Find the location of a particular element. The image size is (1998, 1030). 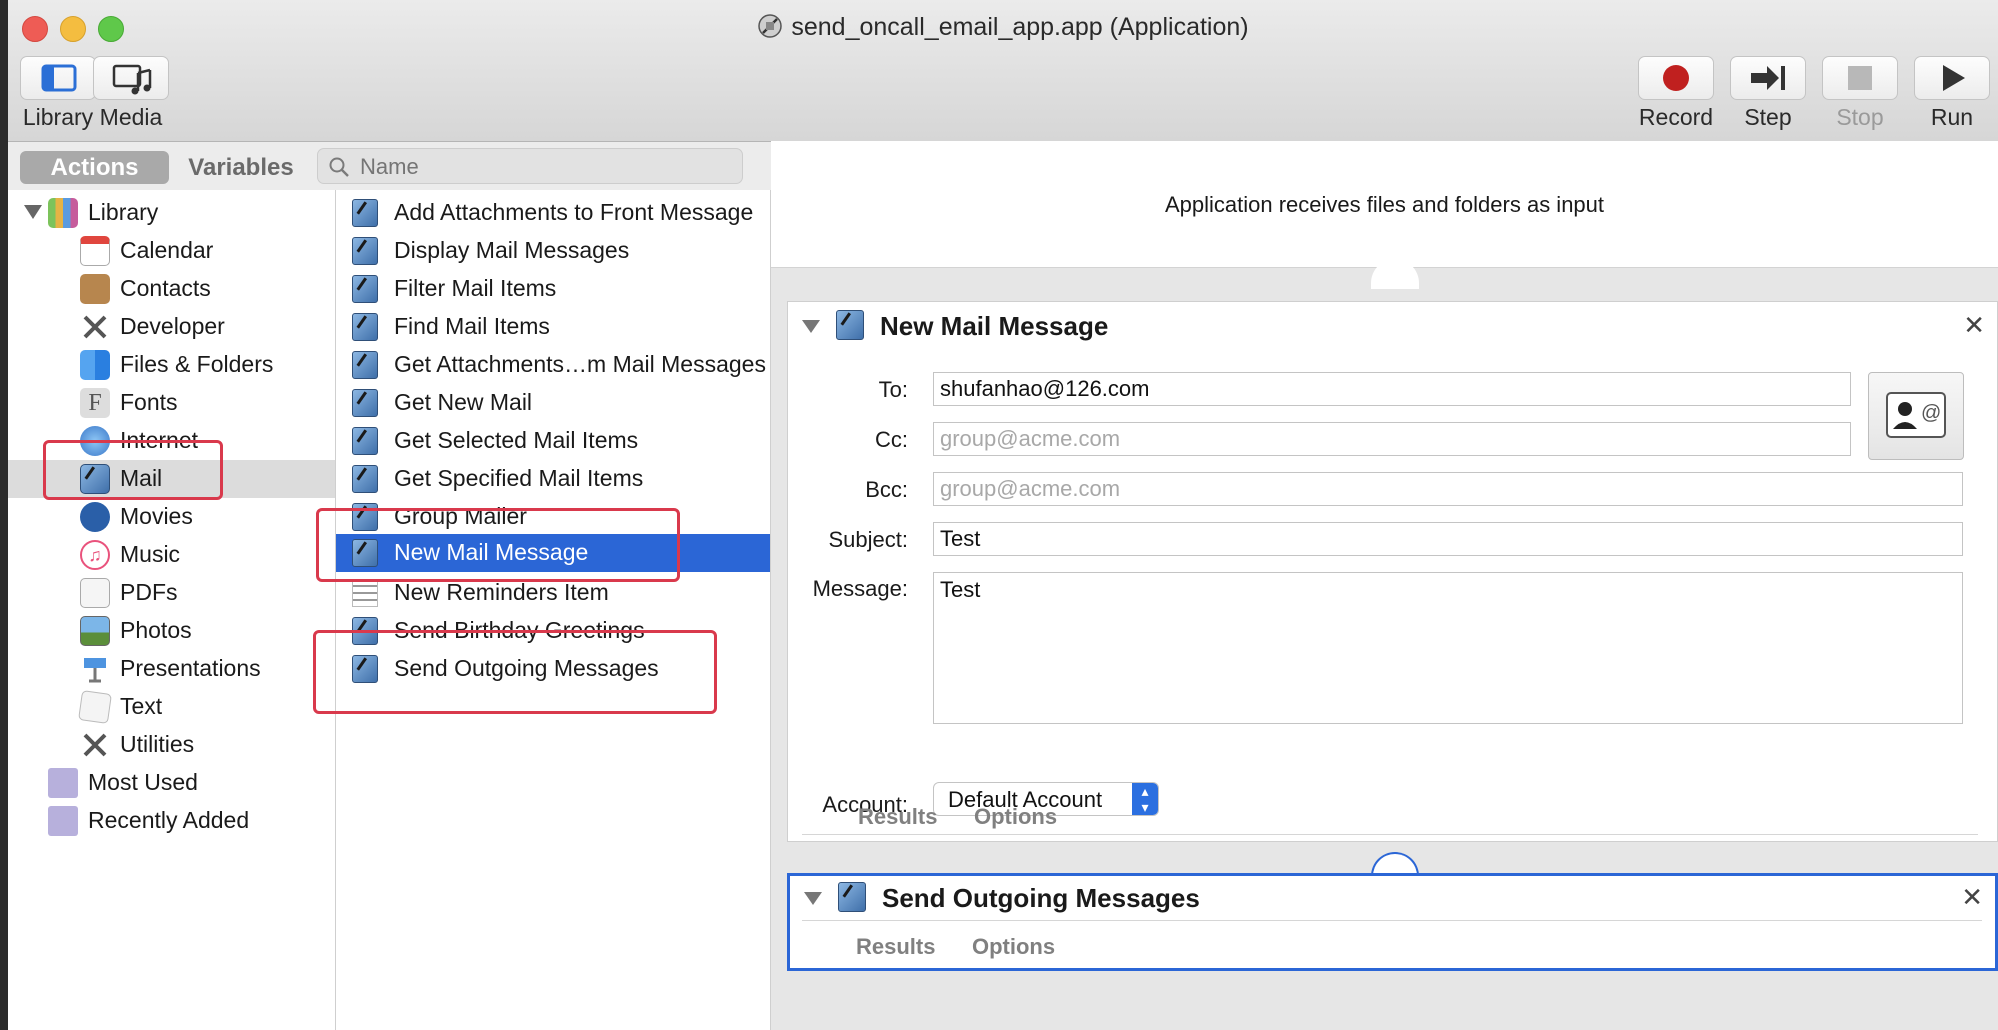

library-item-text: Text is located at coordinates (171, 707).